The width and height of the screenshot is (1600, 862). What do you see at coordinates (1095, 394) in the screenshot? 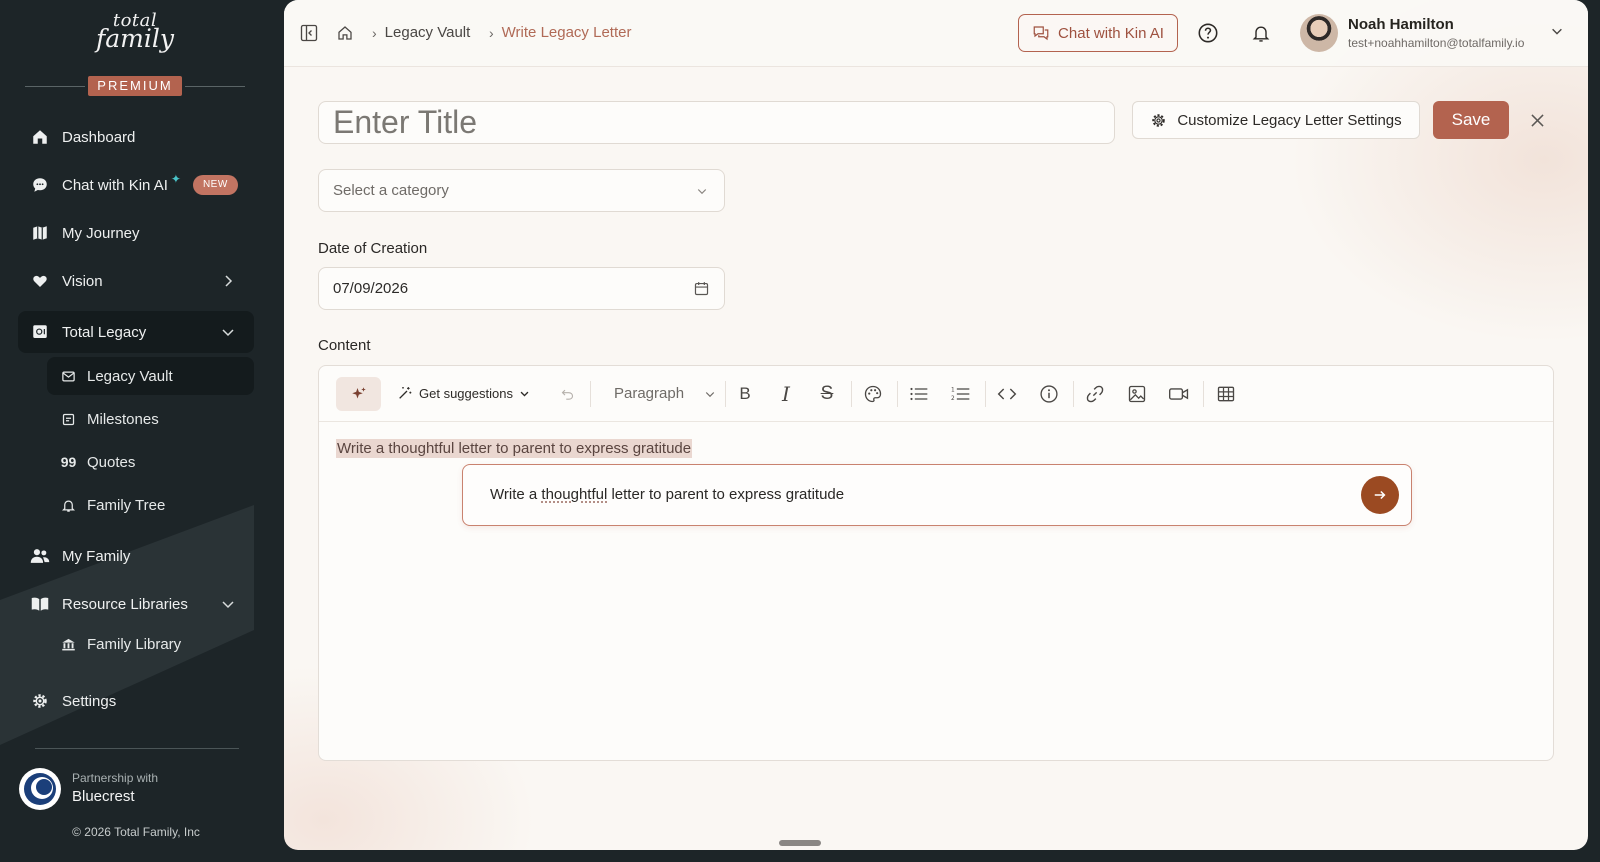
I see `link-icon` at bounding box center [1095, 394].